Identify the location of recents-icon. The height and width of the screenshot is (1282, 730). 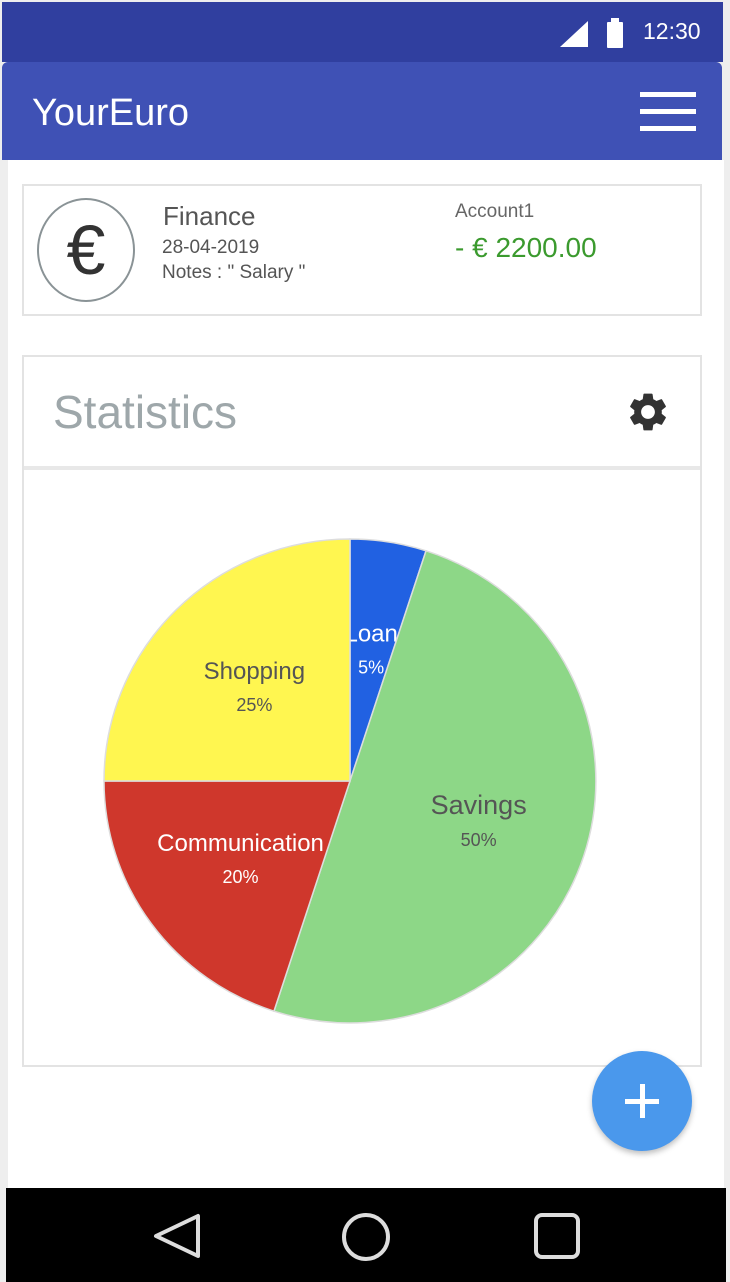
(557, 1237).